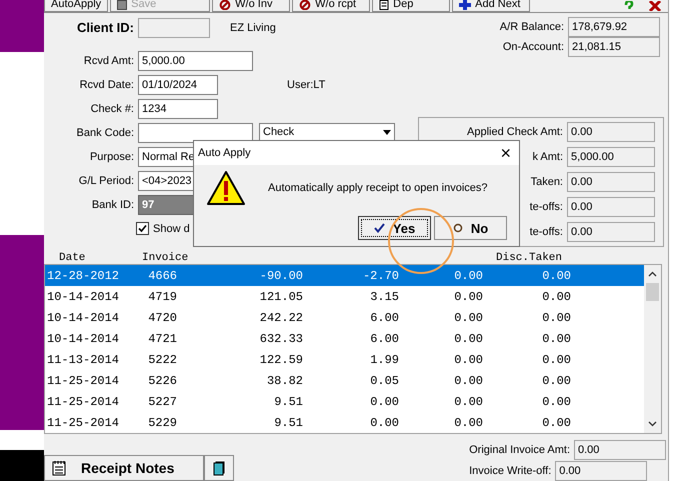 This screenshot has width=678, height=481. What do you see at coordinates (162, 317) in the screenshot?
I see `table-cell-text: 4720` at bounding box center [162, 317].